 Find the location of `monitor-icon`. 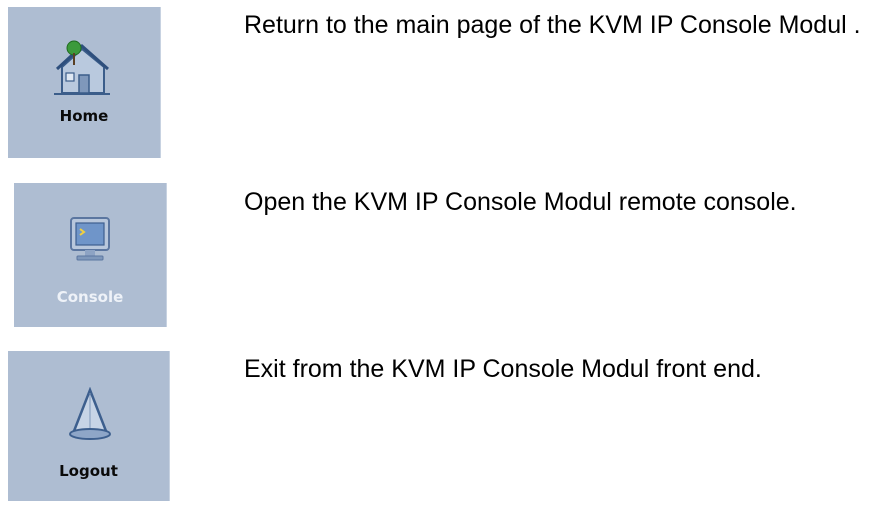

monitor-icon is located at coordinates (90, 239).